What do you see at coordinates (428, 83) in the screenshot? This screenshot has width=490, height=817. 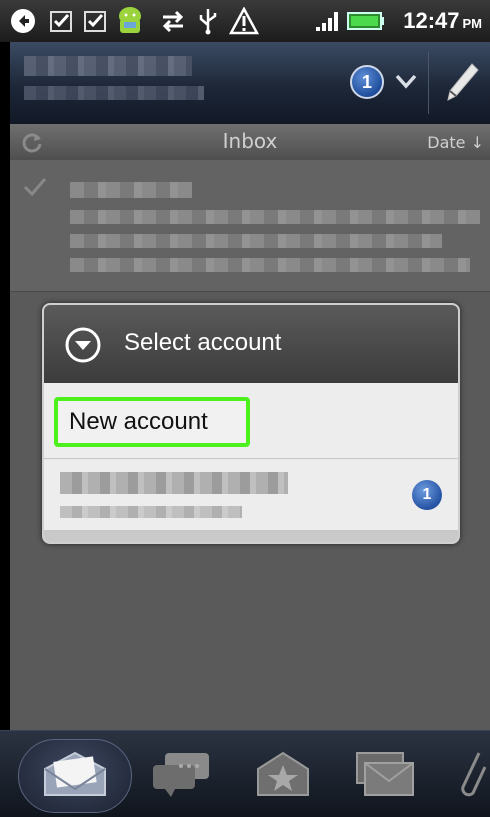 I see `header-divider` at bounding box center [428, 83].